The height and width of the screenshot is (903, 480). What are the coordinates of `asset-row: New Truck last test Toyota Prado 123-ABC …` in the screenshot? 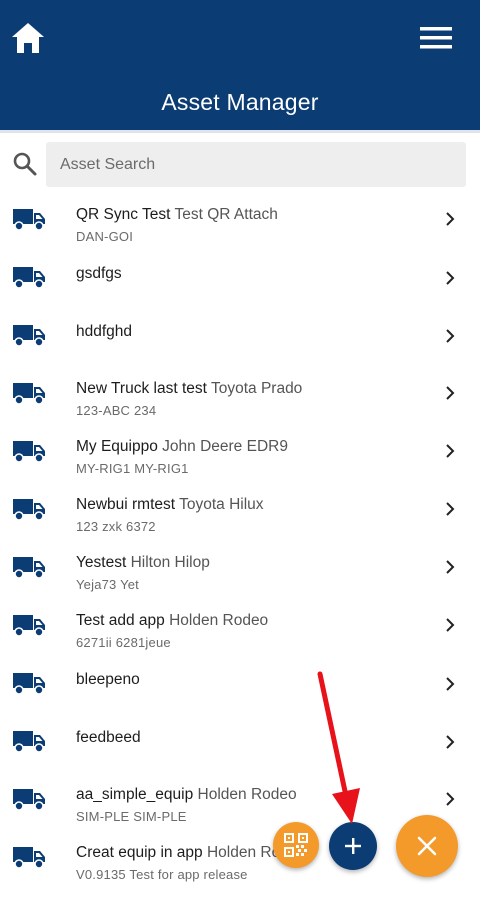 It's located at (240, 393).